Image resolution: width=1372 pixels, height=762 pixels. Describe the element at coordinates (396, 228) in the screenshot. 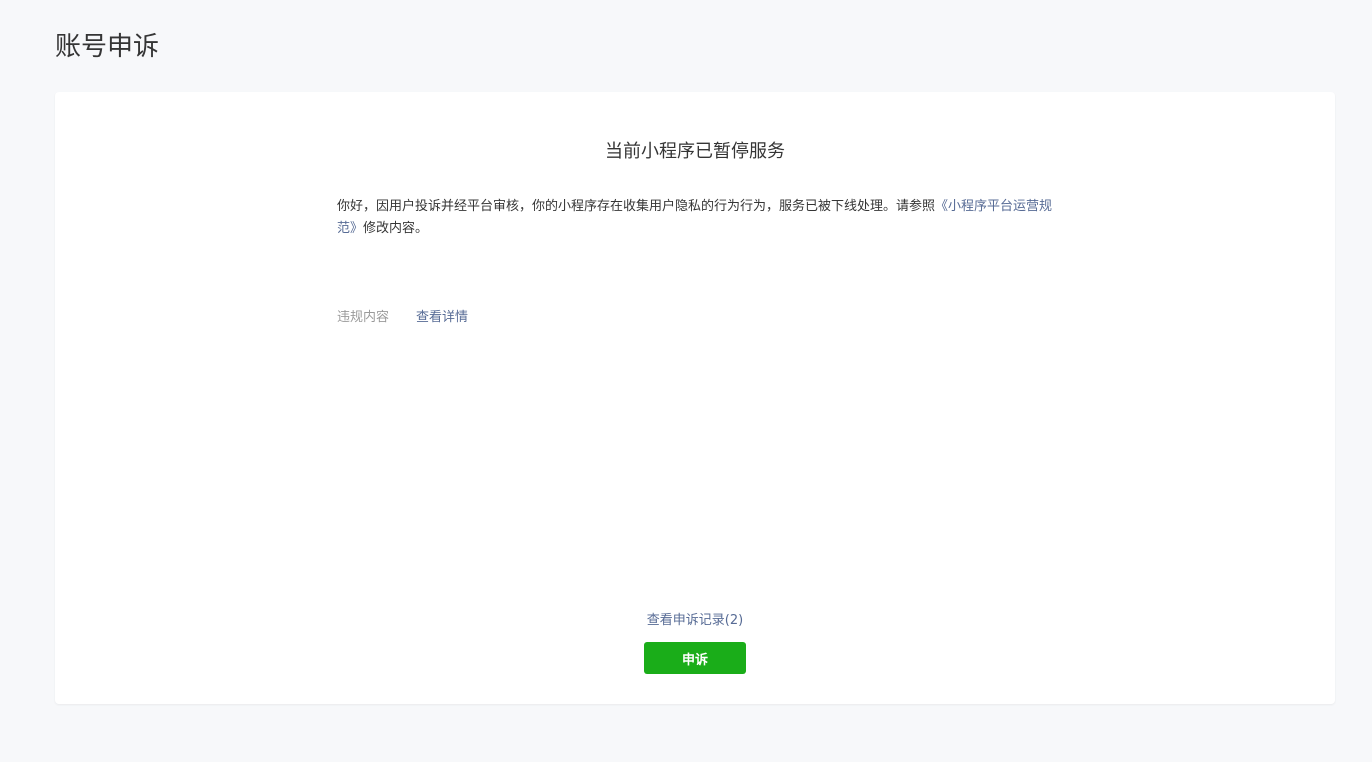

I see `notice-body-suffix: 修改内容。` at that location.